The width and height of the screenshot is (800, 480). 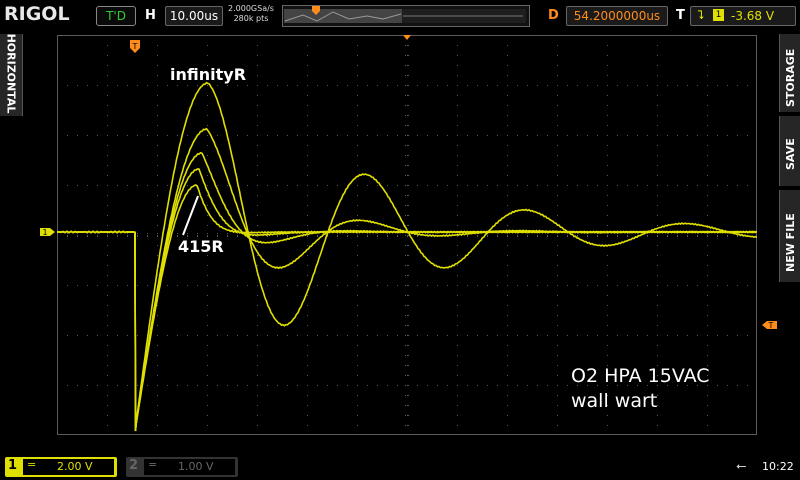 I want to click on center-marker, so click(x=407, y=37).